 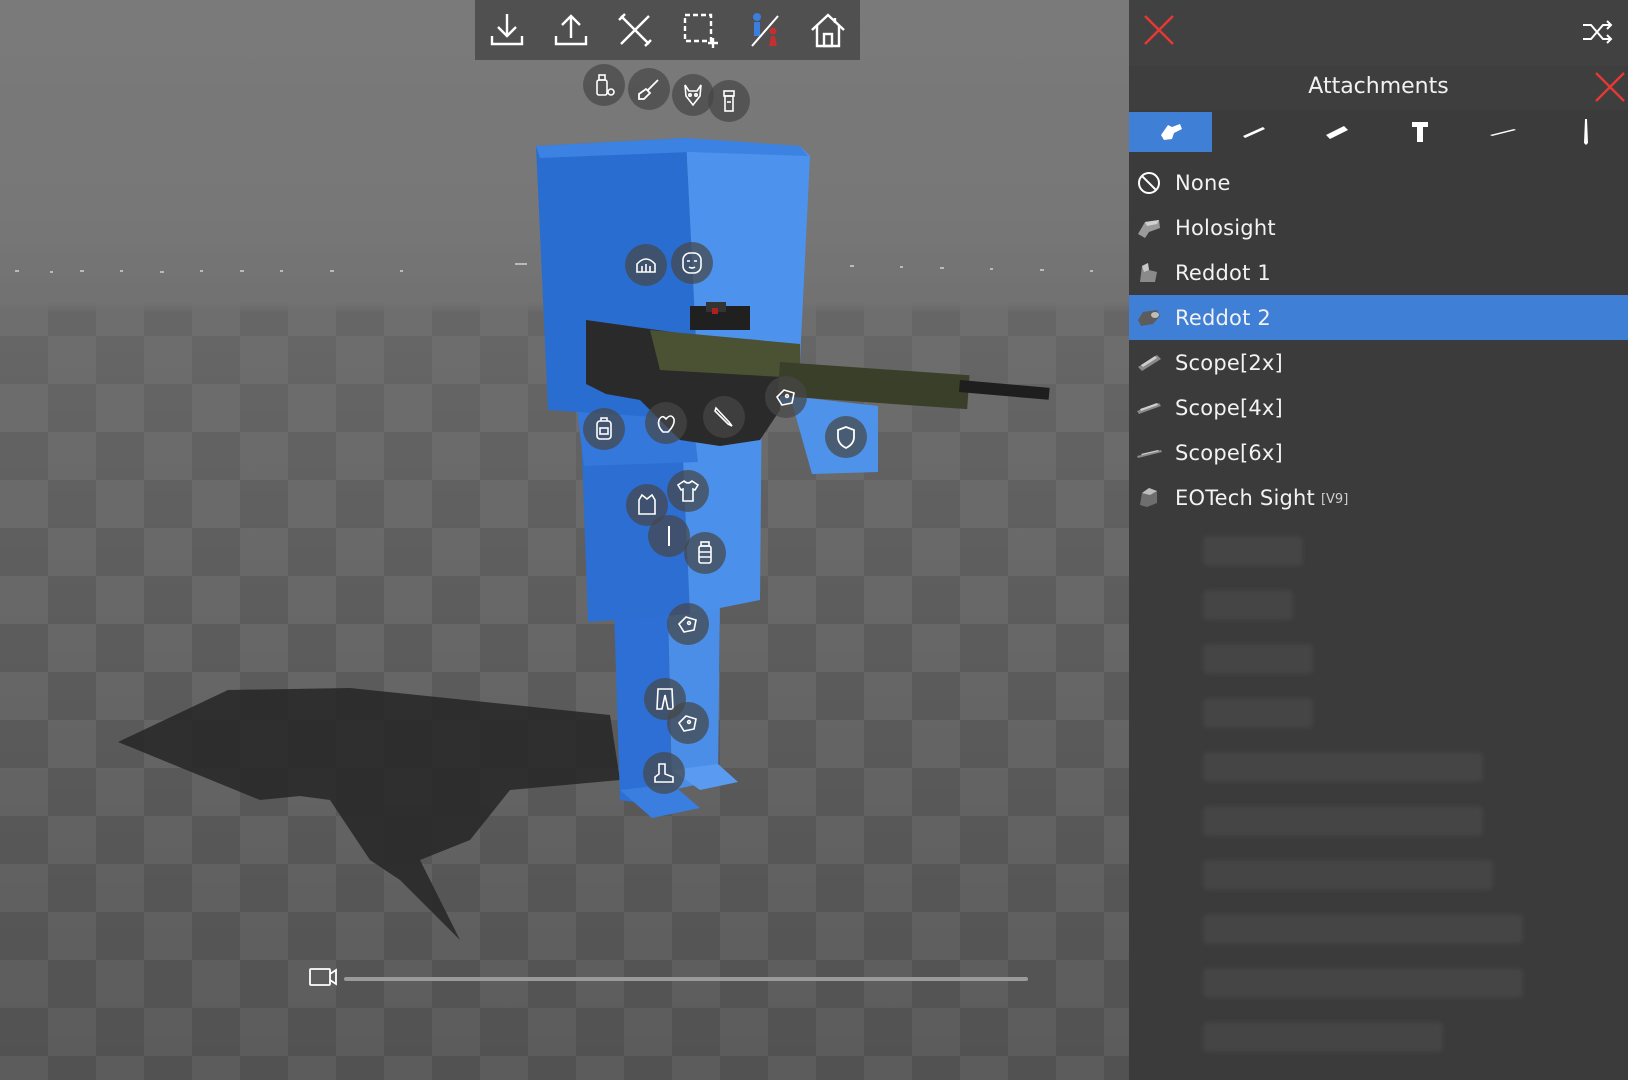 What do you see at coordinates (604, 429) in the screenshot?
I see `hotspot-backpack` at bounding box center [604, 429].